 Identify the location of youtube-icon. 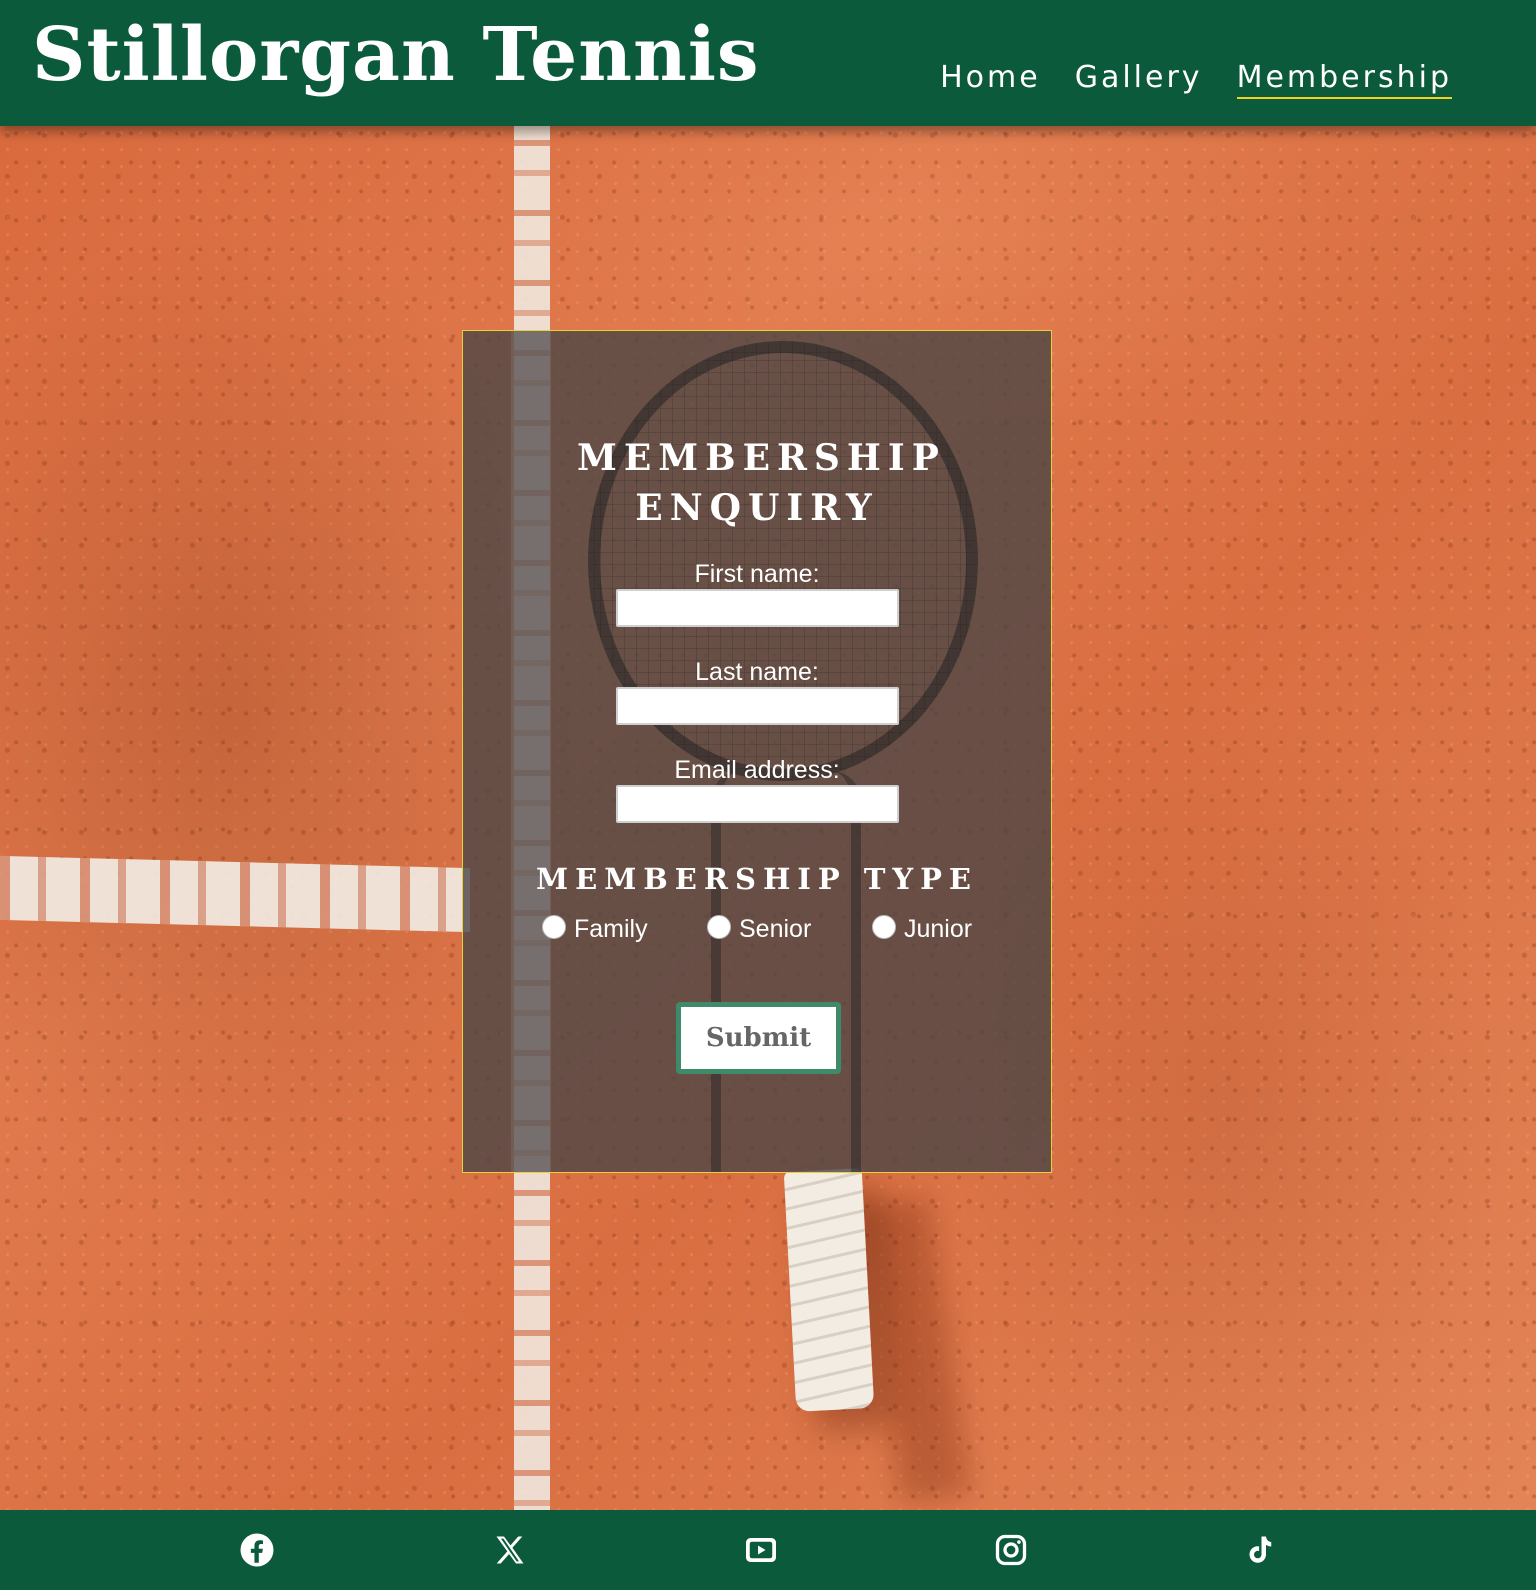
(761, 1550).